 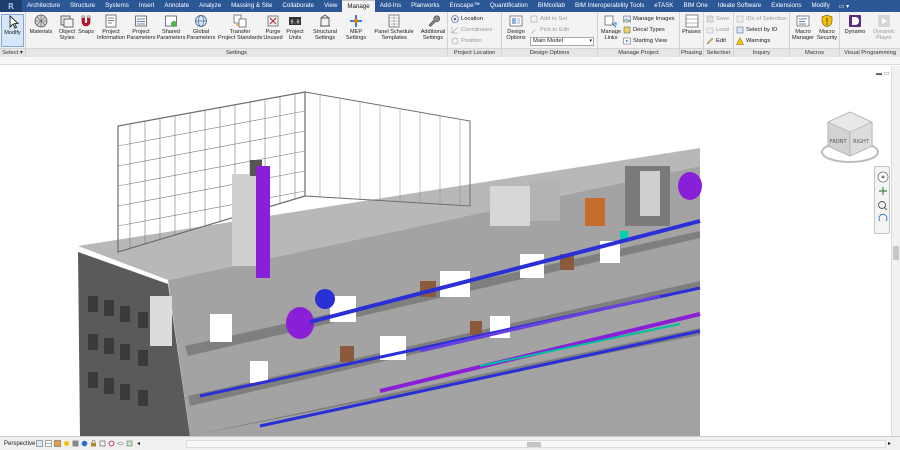 What do you see at coordinates (325, 20) in the screenshot?
I see `structural-settings-icon` at bounding box center [325, 20].